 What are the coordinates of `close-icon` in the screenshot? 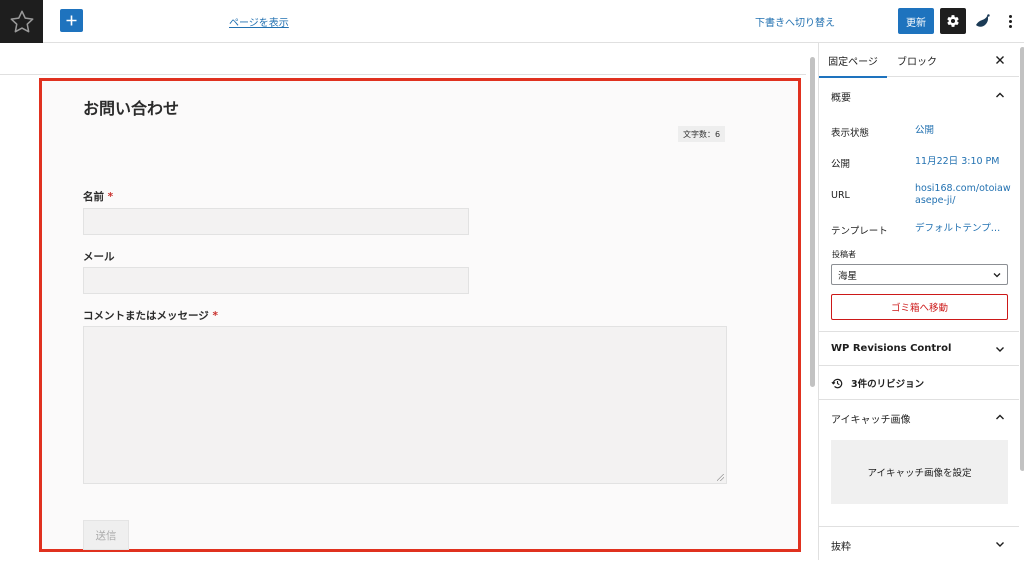 It's located at (1000, 60).